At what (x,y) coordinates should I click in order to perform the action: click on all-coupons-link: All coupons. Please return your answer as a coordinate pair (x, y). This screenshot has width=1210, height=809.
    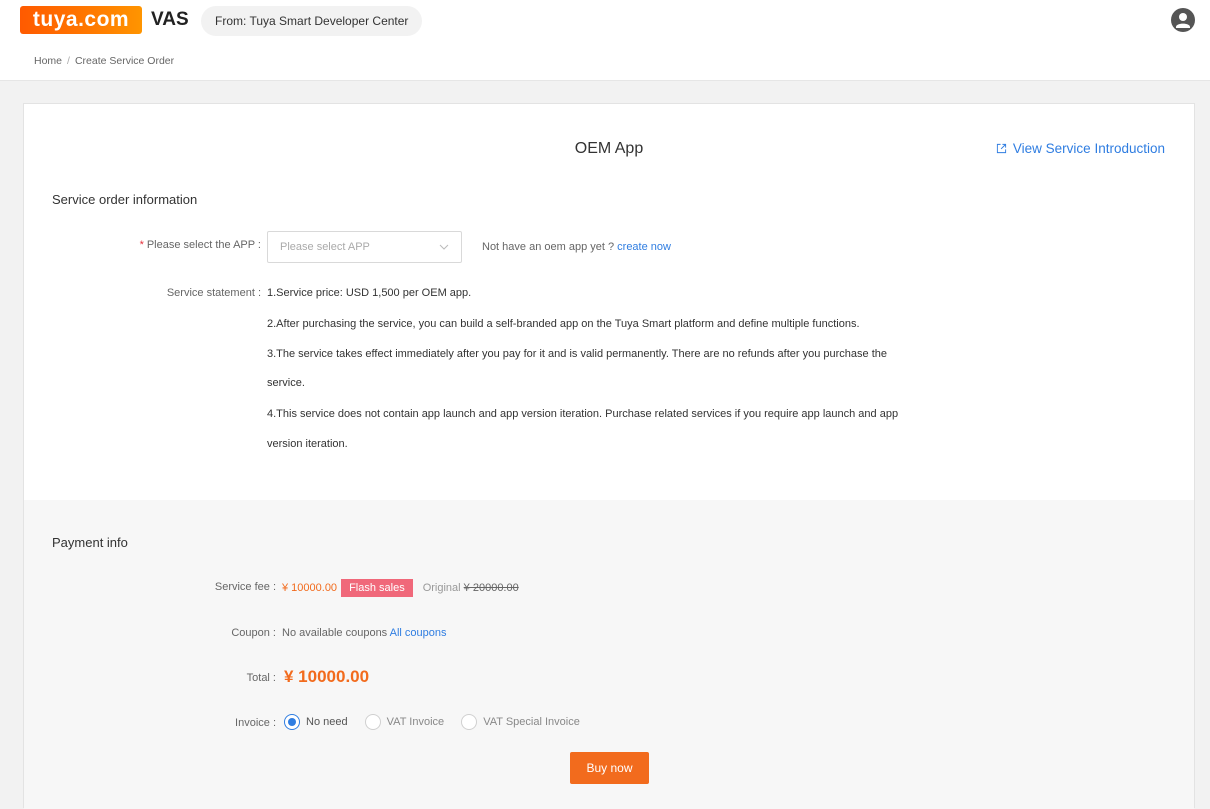
    Looking at the image, I should click on (418, 633).